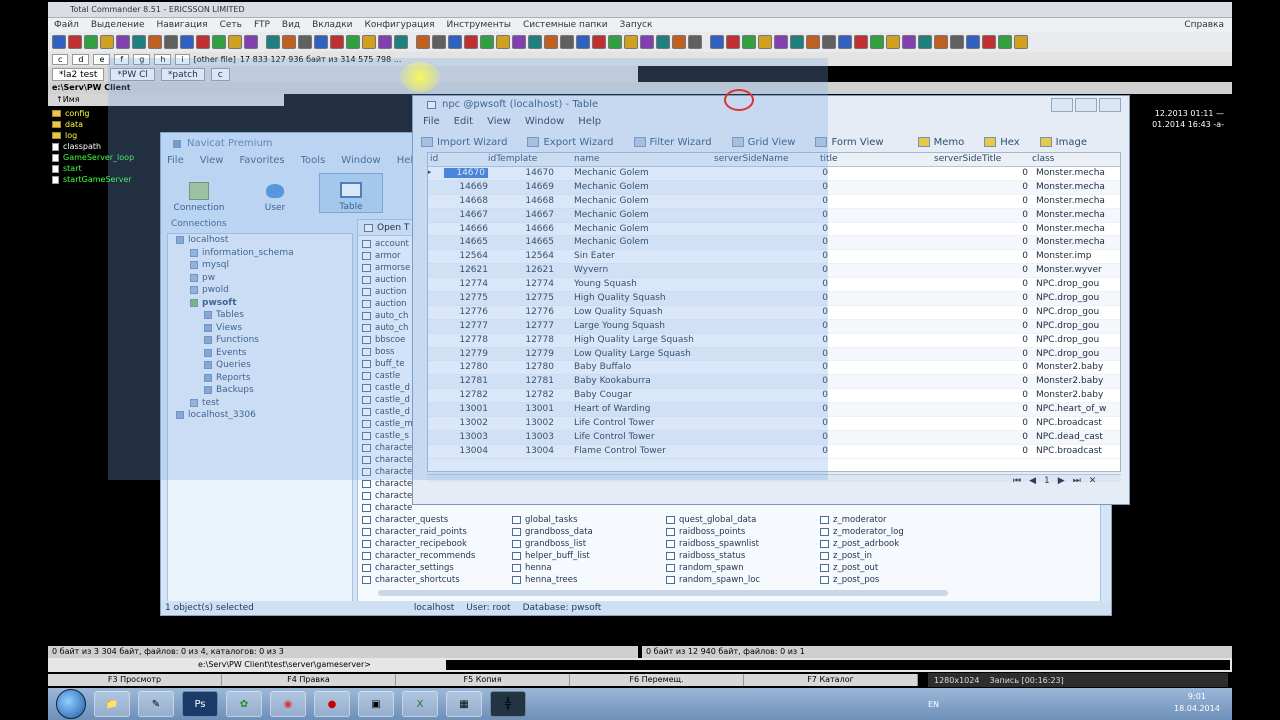 The image size is (1280, 720). I want to click on chrome-taskbar-icon: ◉, so click(288, 704).